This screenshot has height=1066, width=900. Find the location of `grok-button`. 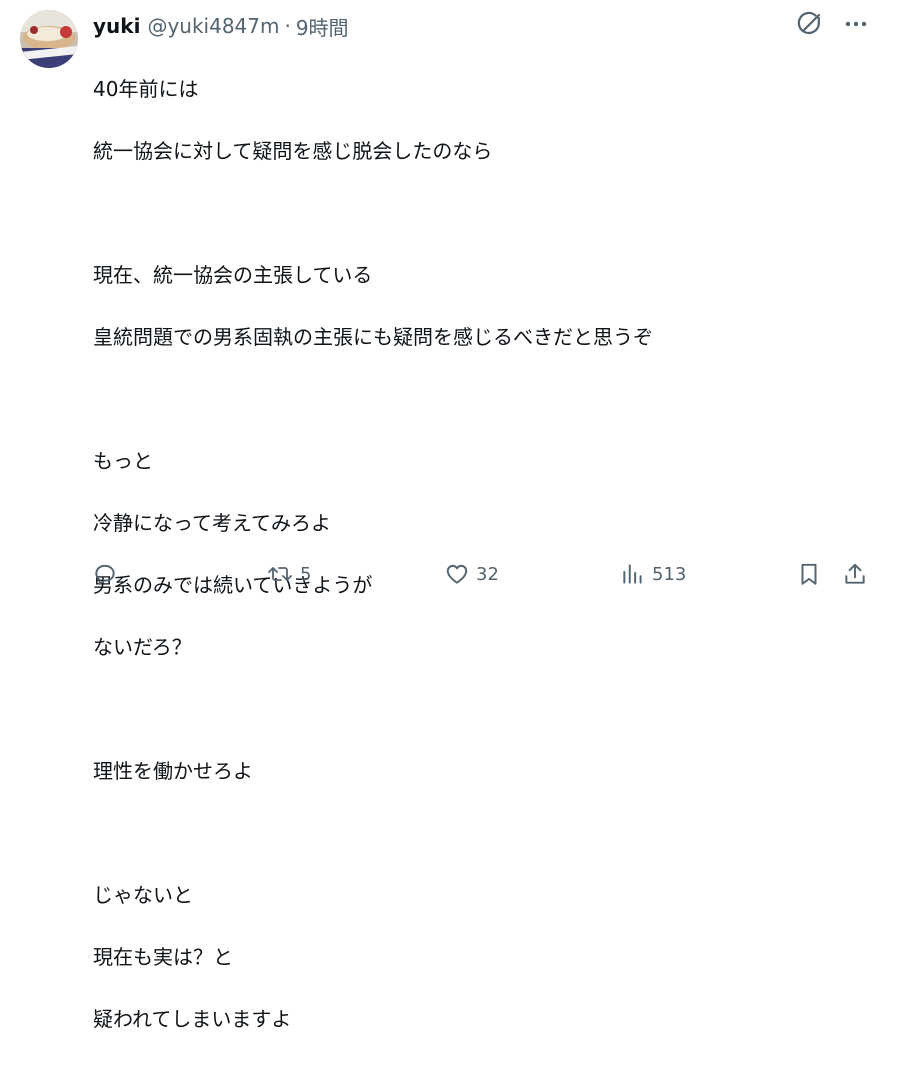

grok-button is located at coordinates (810, 24).